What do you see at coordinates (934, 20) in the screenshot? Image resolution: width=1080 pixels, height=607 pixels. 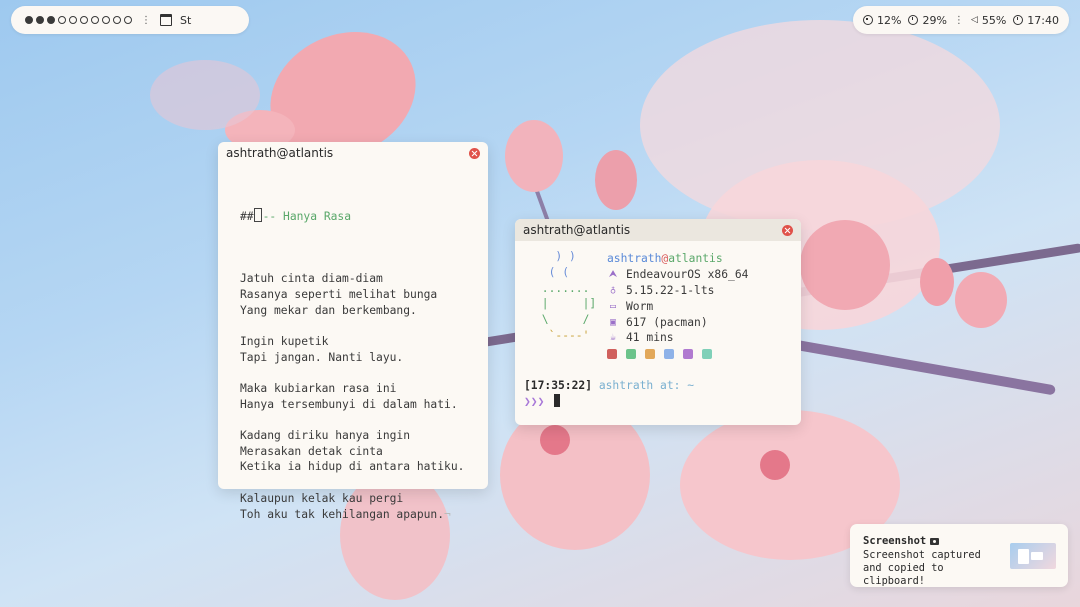 I see `memory-value: 29%` at bounding box center [934, 20].